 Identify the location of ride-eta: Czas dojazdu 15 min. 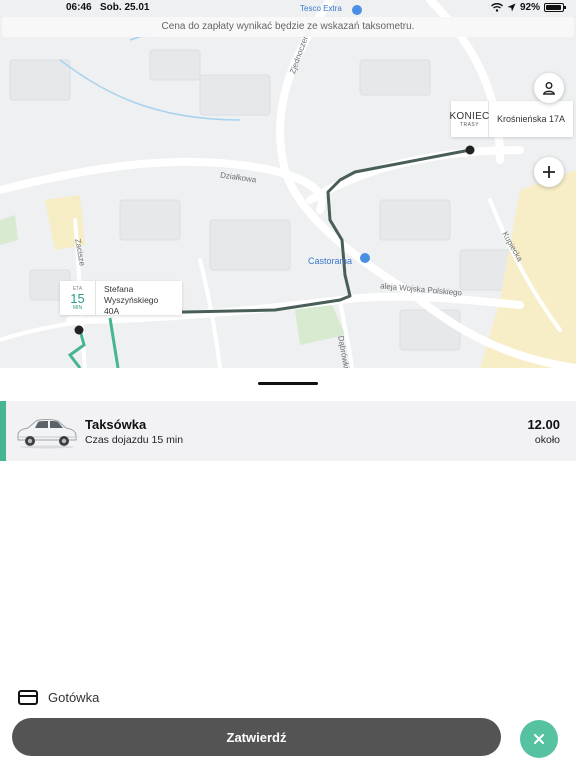
(134, 440).